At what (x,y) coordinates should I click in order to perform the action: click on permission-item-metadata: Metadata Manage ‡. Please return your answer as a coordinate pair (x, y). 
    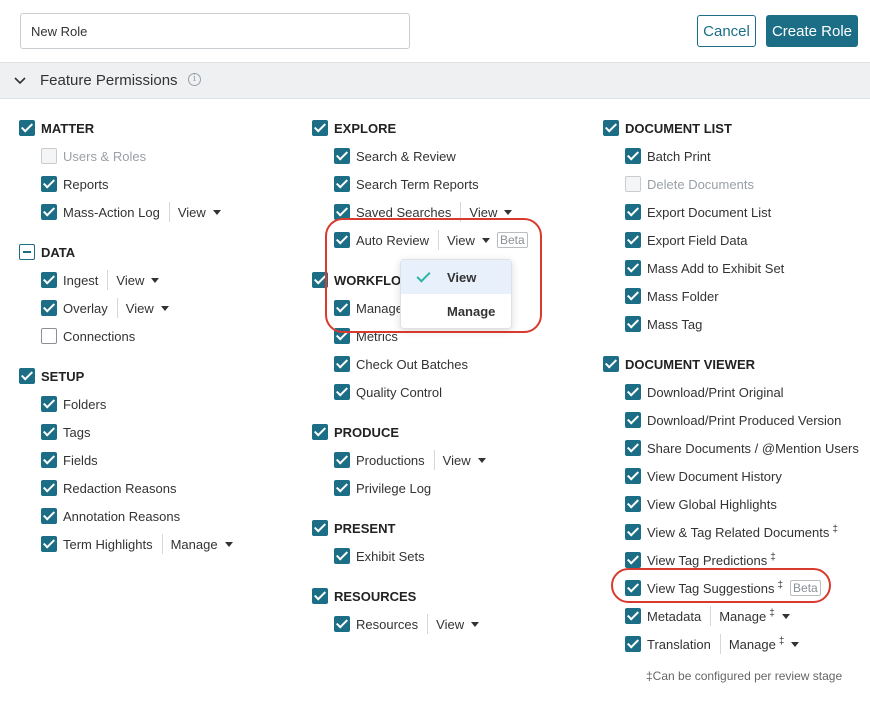
    Looking at the image, I should click on (731, 616).